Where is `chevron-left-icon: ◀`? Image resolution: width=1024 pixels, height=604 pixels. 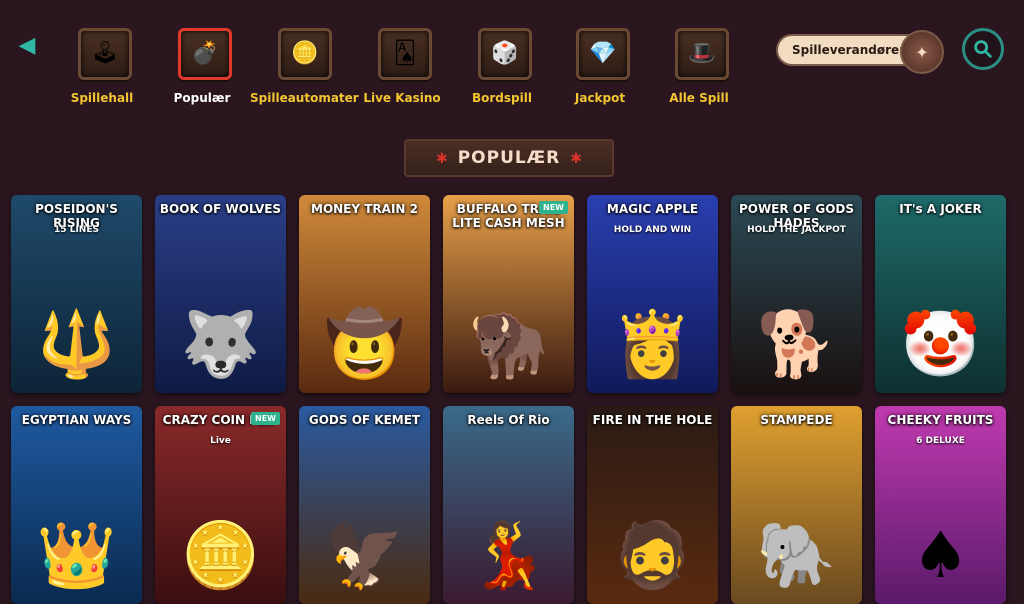 chevron-left-icon: ◀ is located at coordinates (27, 45).